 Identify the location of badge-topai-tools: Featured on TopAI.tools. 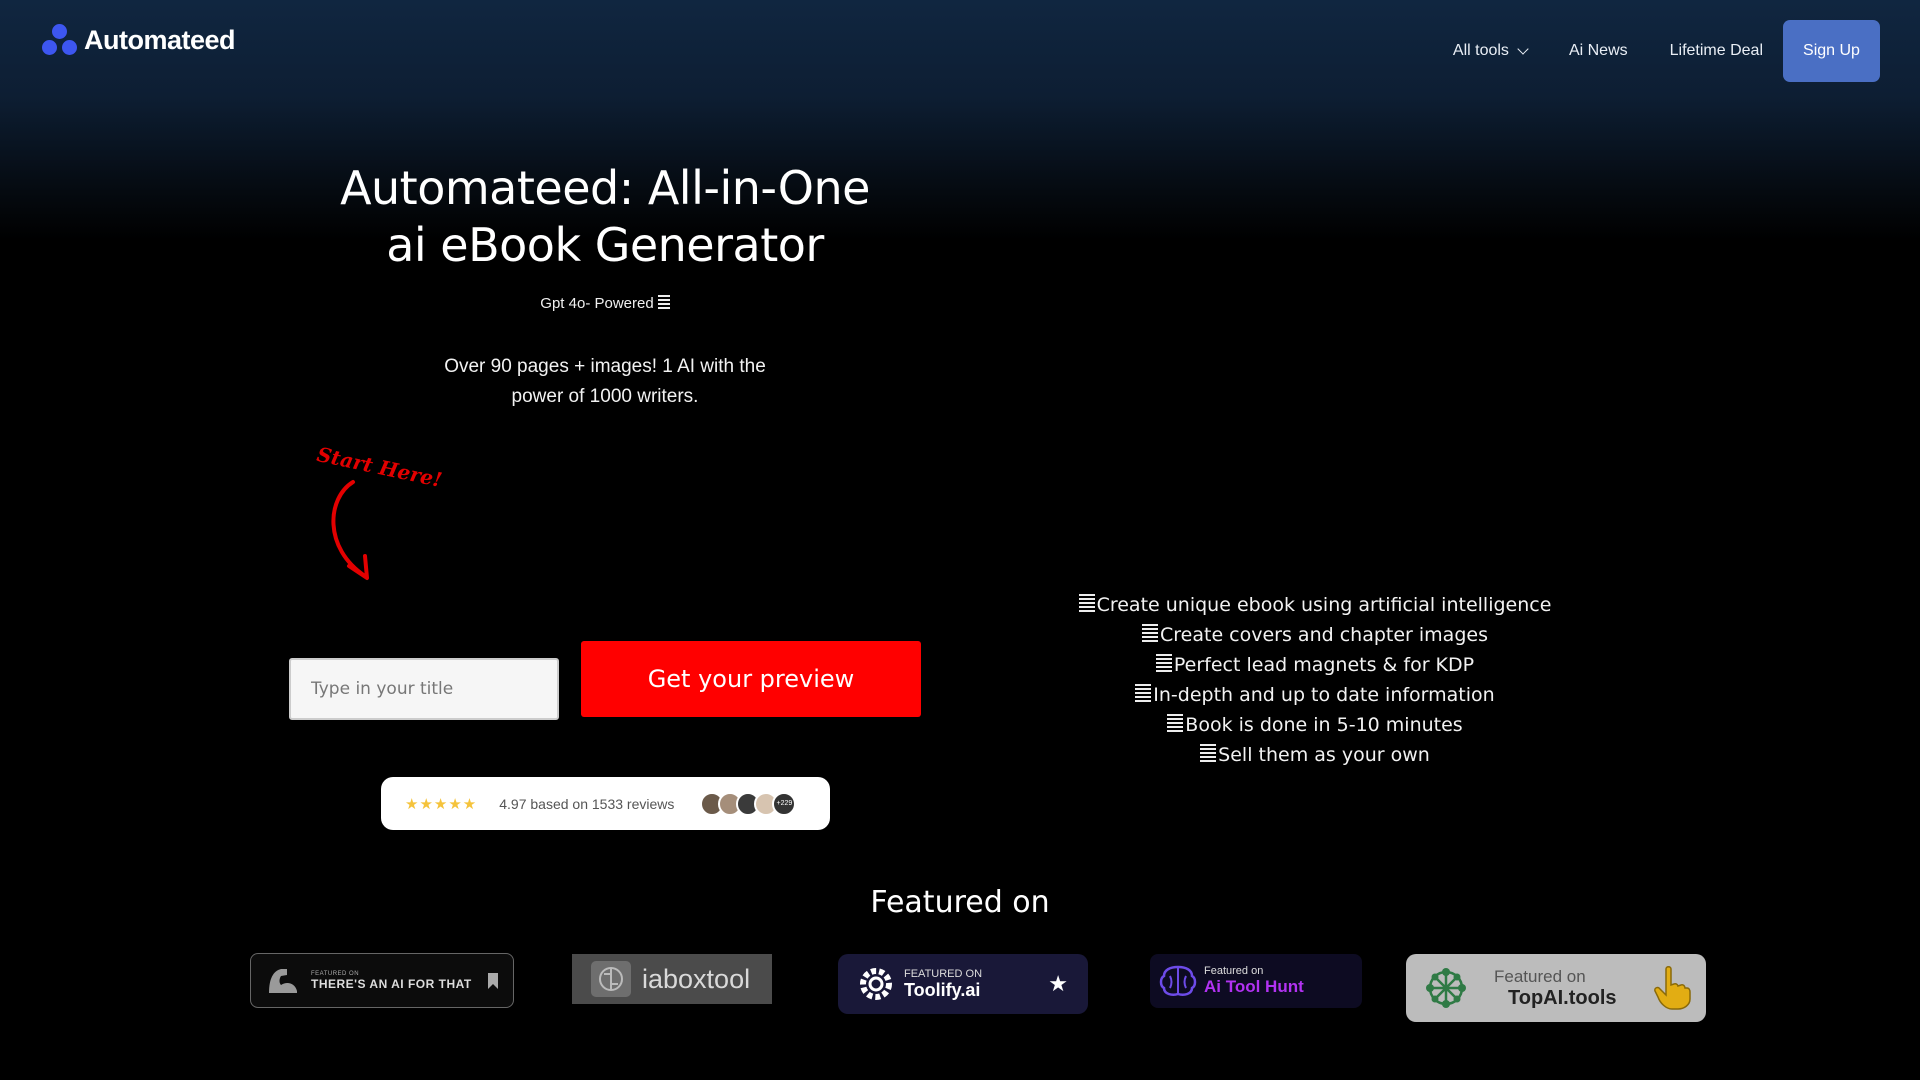
(1556, 988).